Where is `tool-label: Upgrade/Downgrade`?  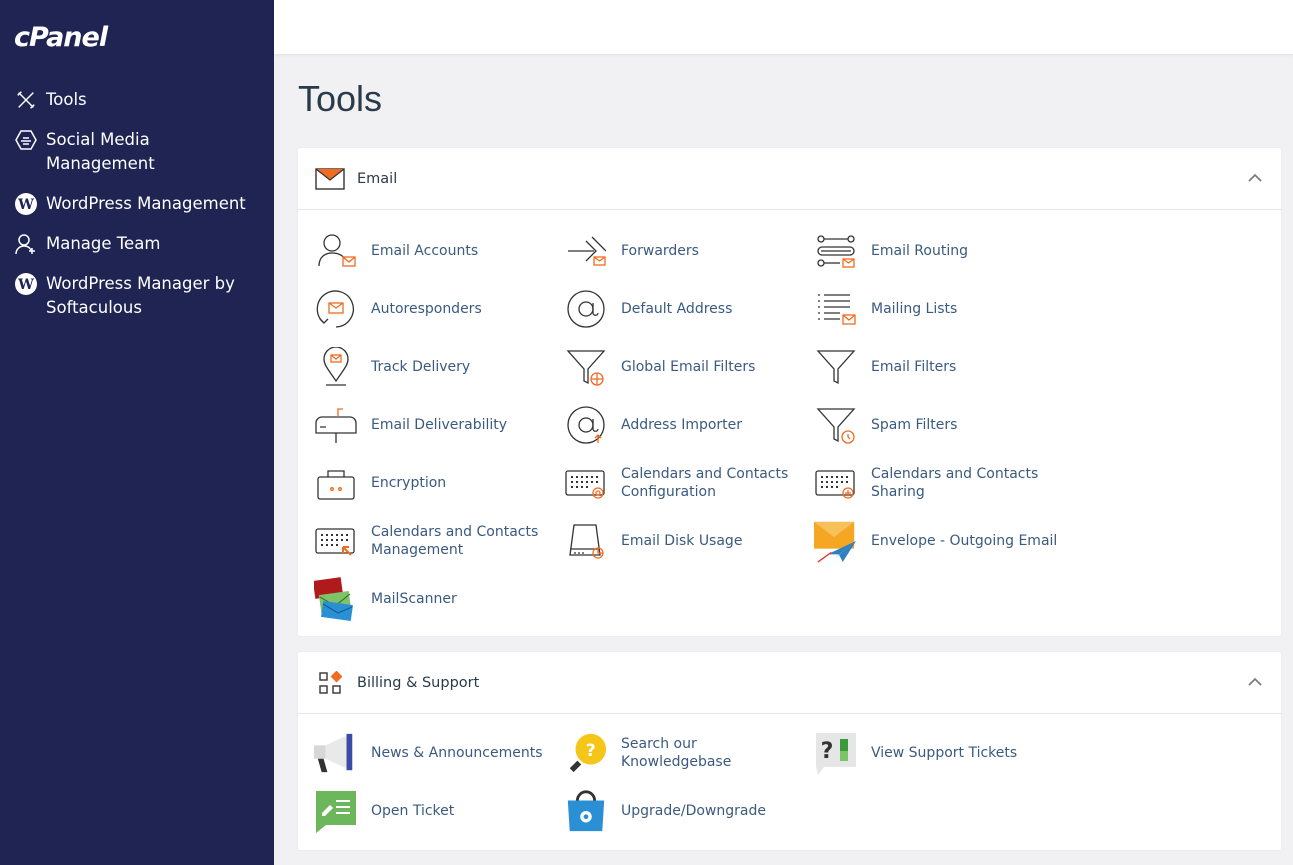
tool-label: Upgrade/Downgrade is located at coordinates (693, 811).